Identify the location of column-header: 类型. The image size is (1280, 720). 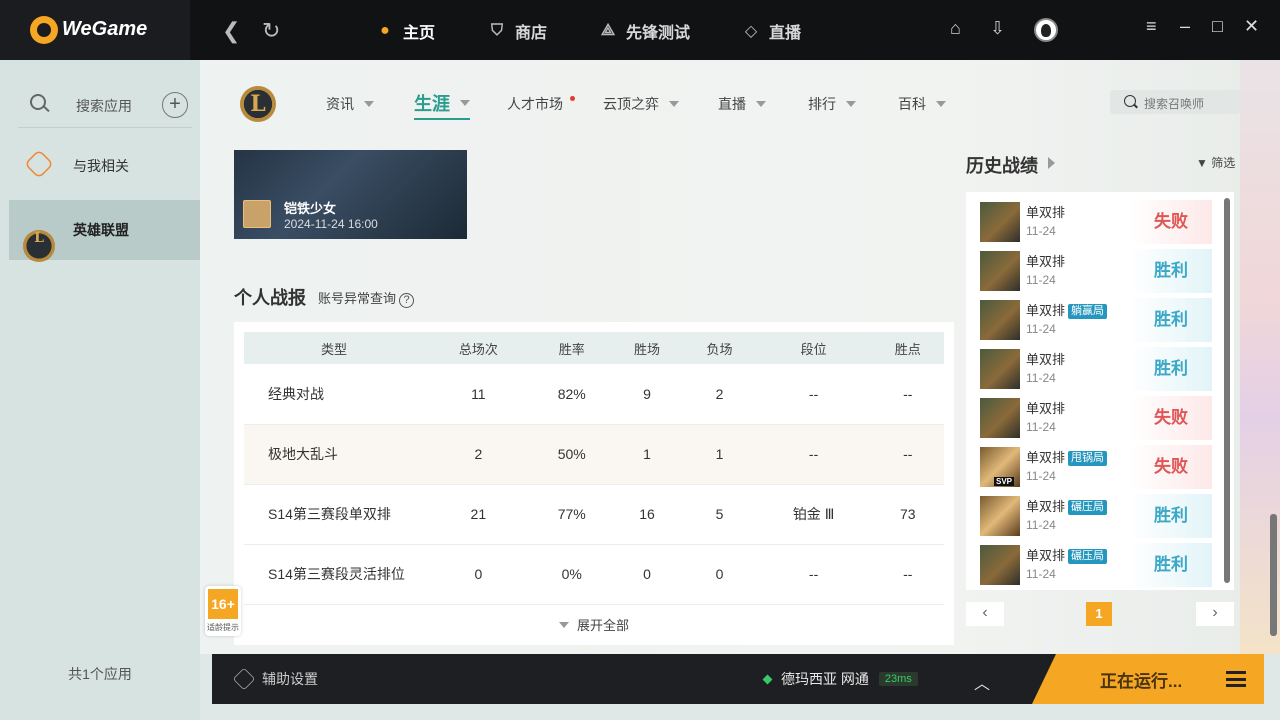
(334, 348).